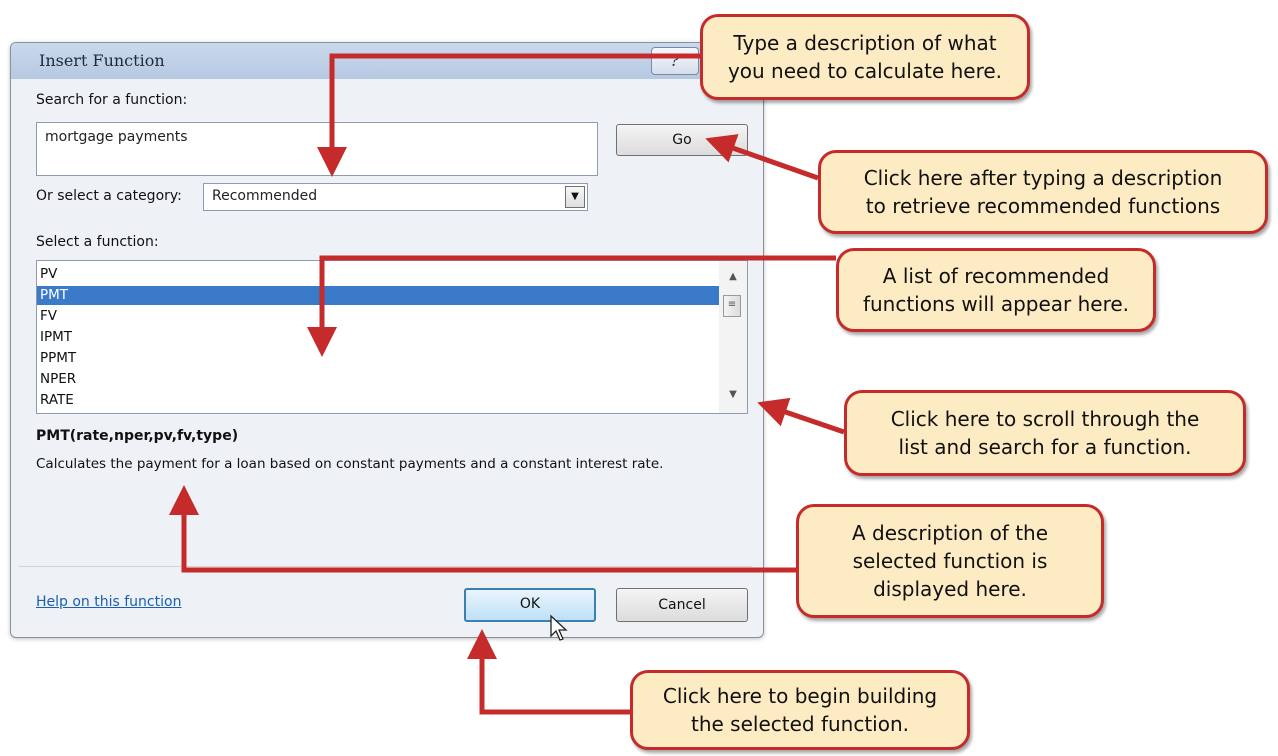  I want to click on callout-line: Click here to scroll through the, so click(1045, 419).